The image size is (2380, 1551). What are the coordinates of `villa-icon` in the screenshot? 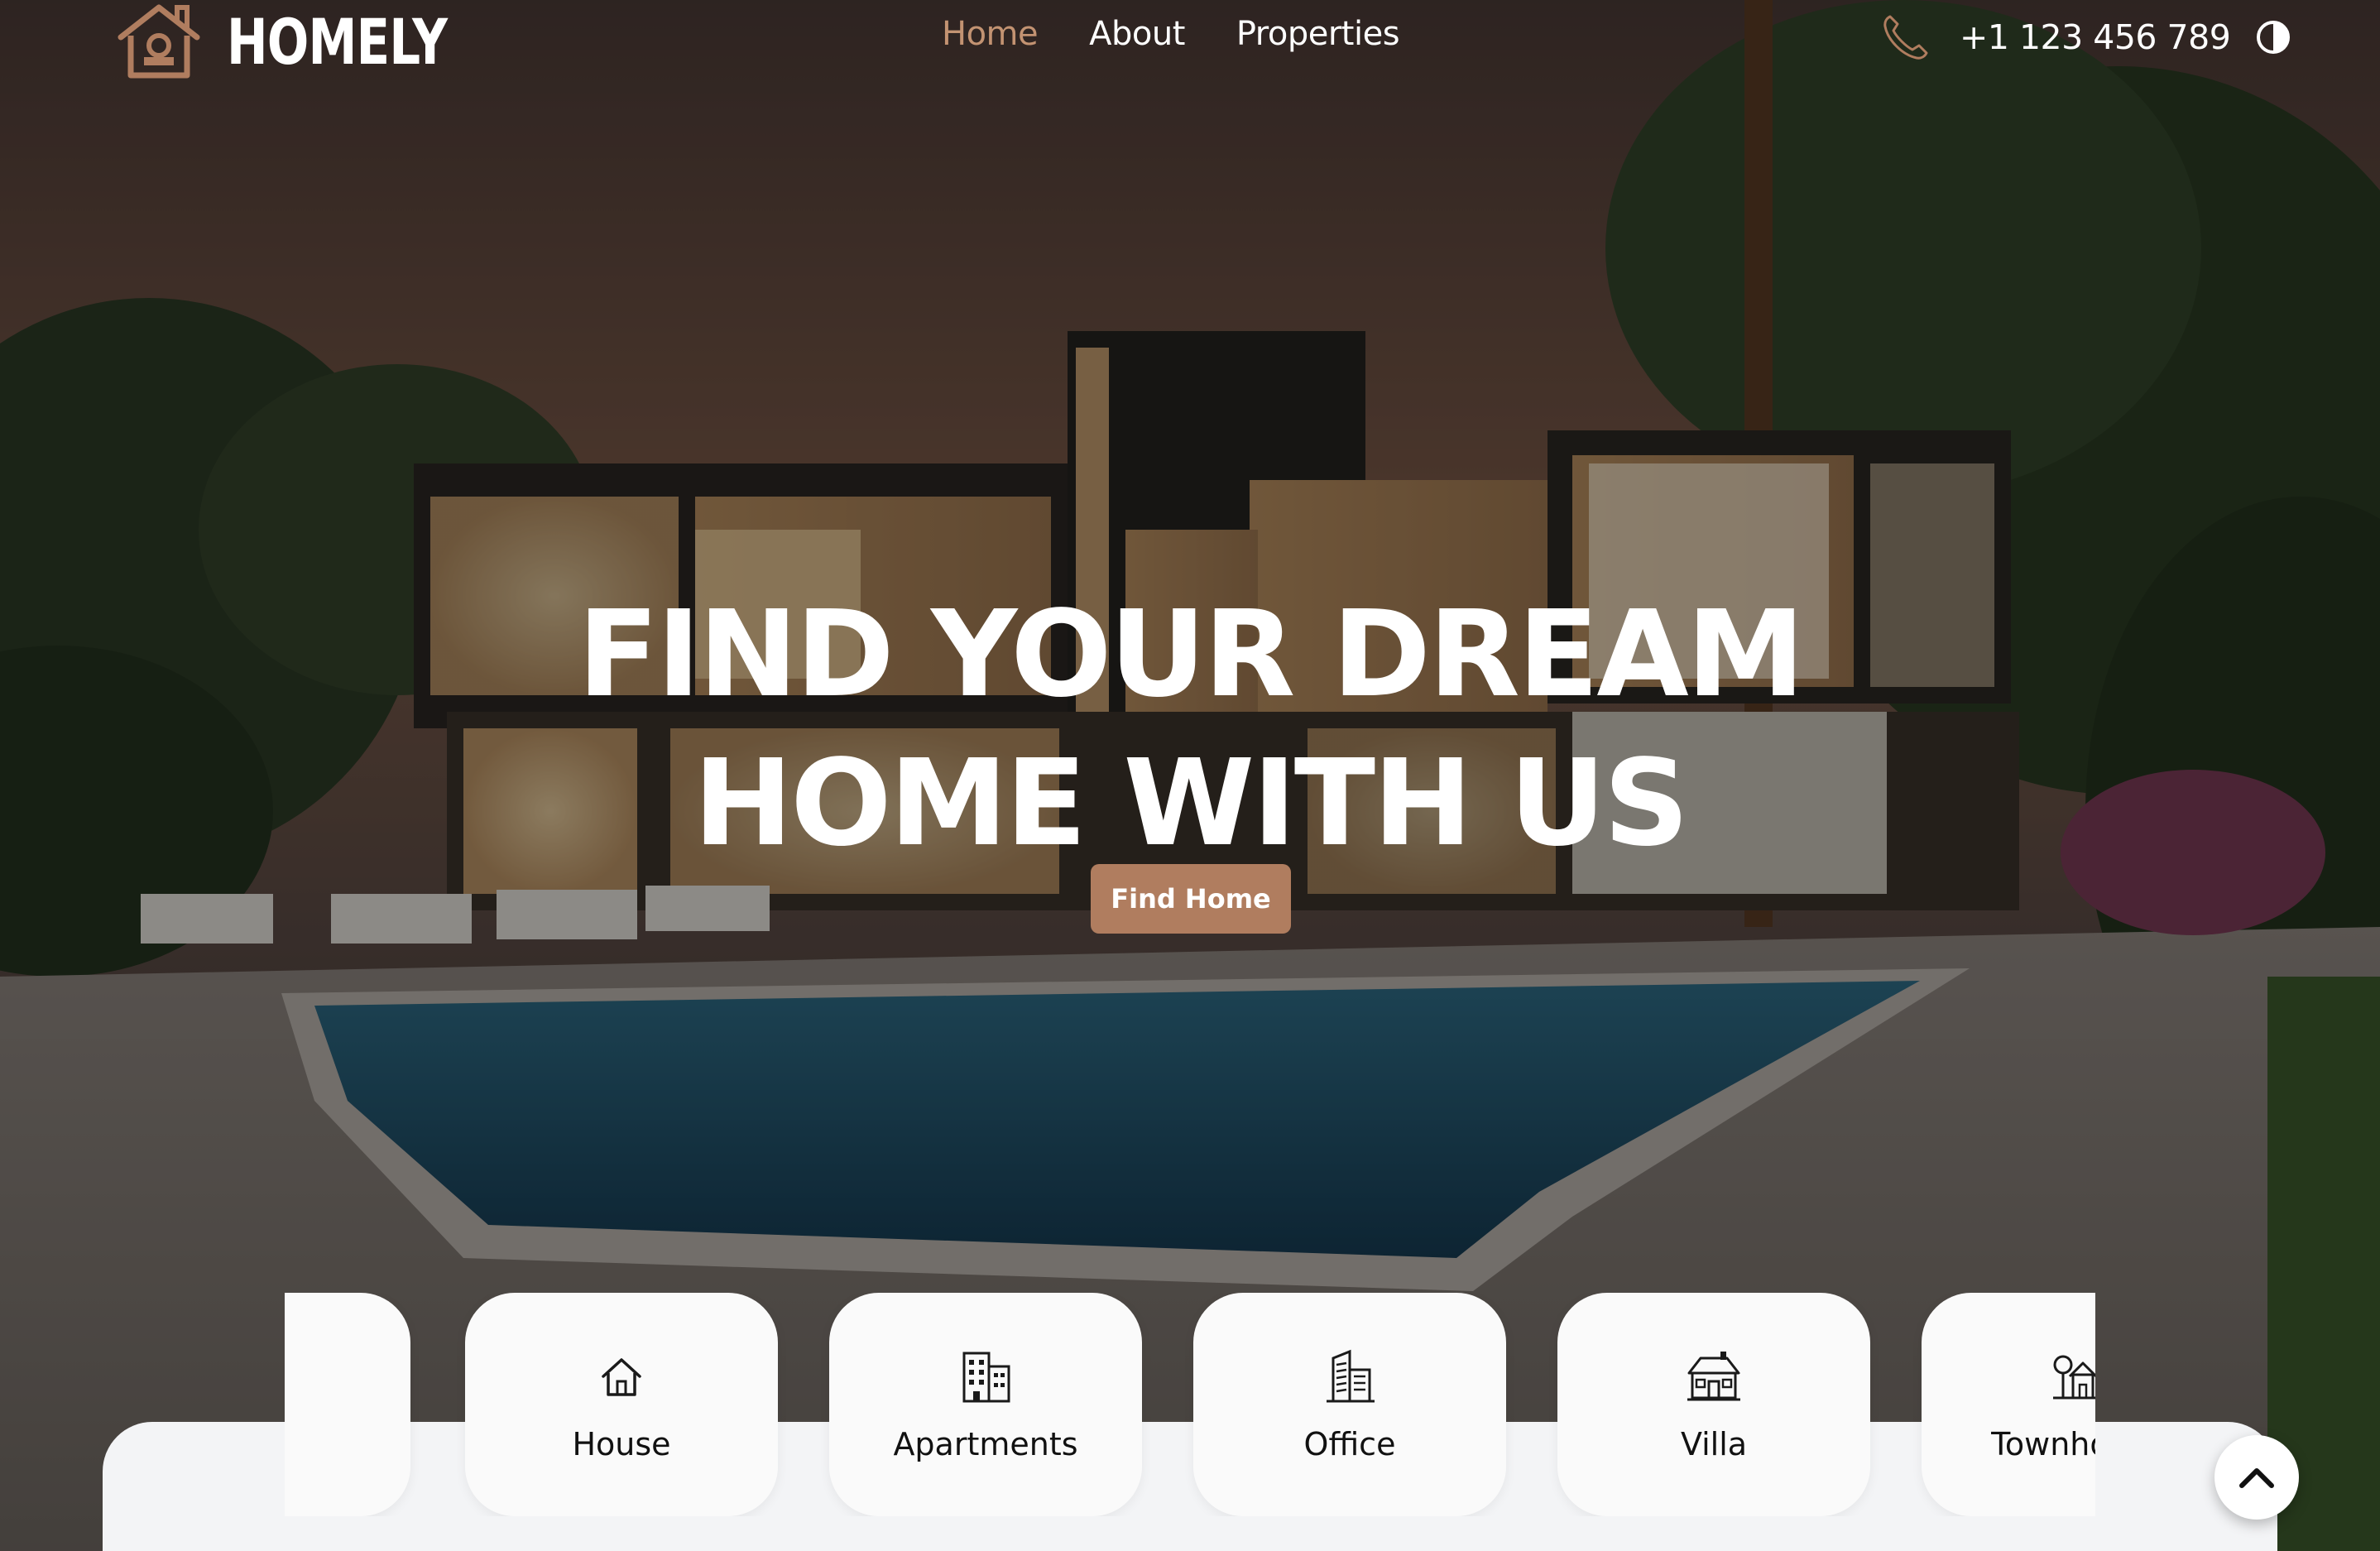 It's located at (1713, 1376).